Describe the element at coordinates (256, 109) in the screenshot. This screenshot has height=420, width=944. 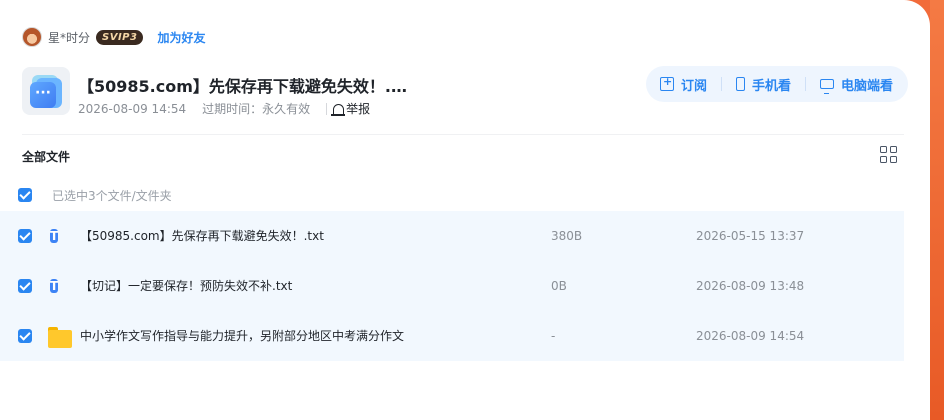
I see `expire-time: 过期时间：永久有效` at that location.